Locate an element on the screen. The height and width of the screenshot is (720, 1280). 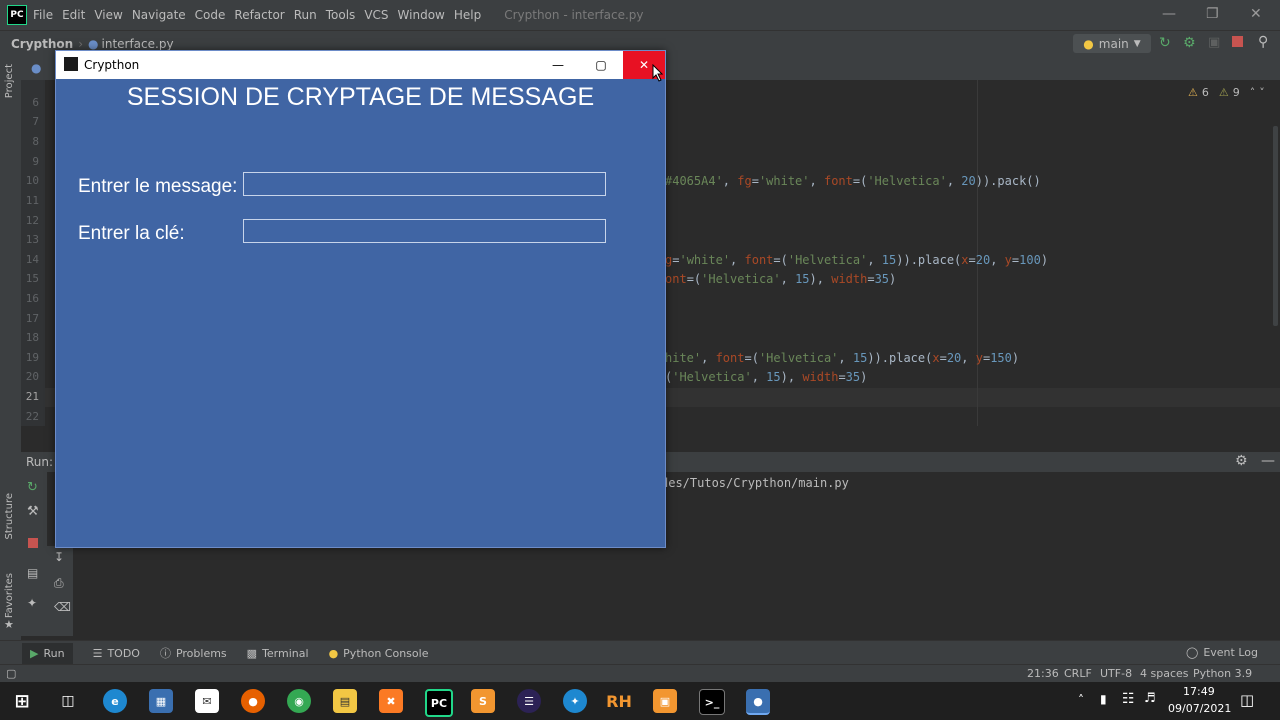
terminal-tool-tab: ▩ Terminal is located at coordinates (278, 653).